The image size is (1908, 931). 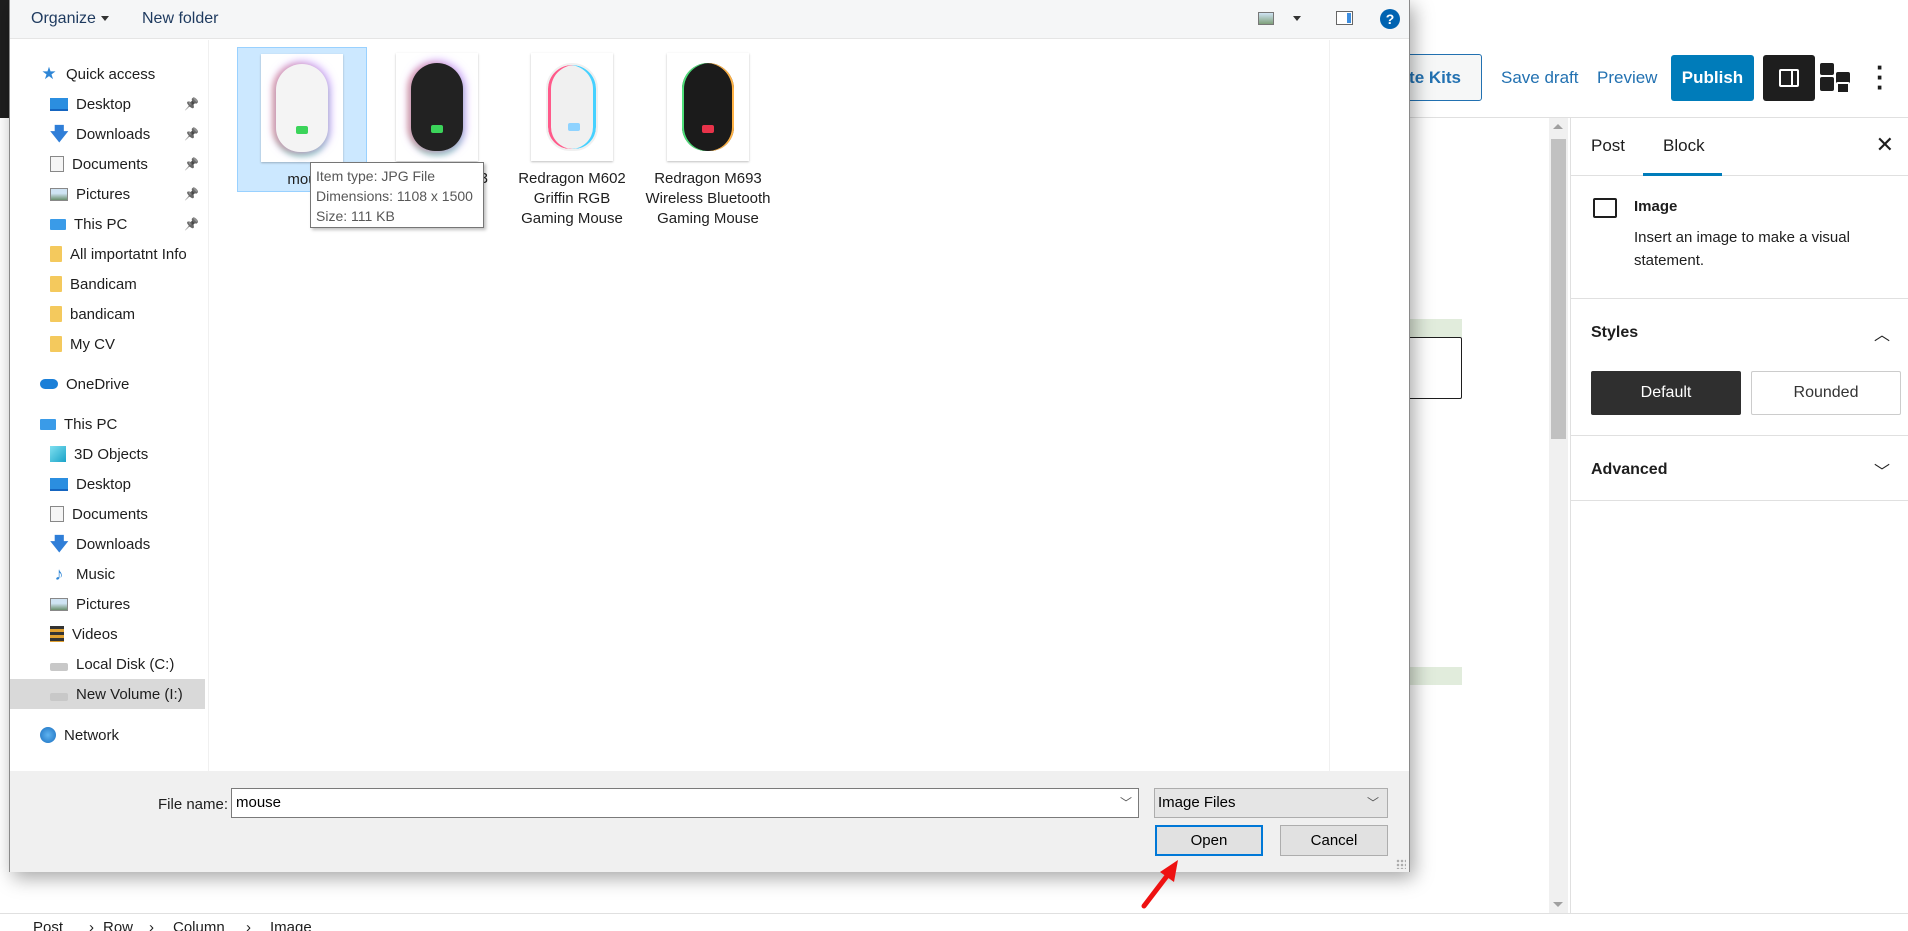 What do you see at coordinates (48, 735) in the screenshot?
I see `network-icon` at bounding box center [48, 735].